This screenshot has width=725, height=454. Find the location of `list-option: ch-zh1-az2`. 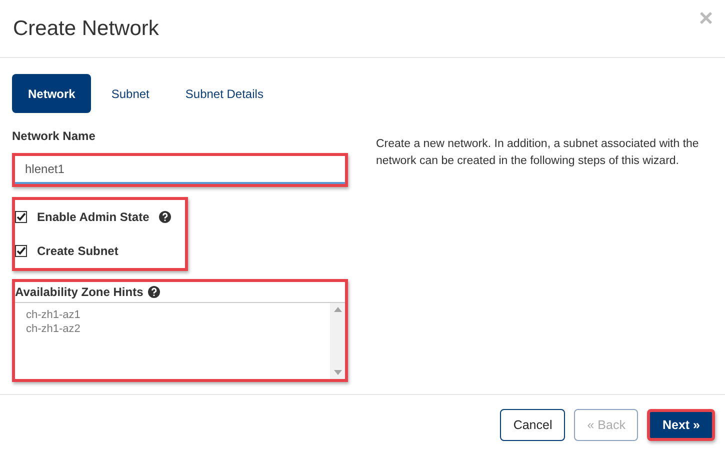

list-option: ch-zh1-az2 is located at coordinates (172, 329).